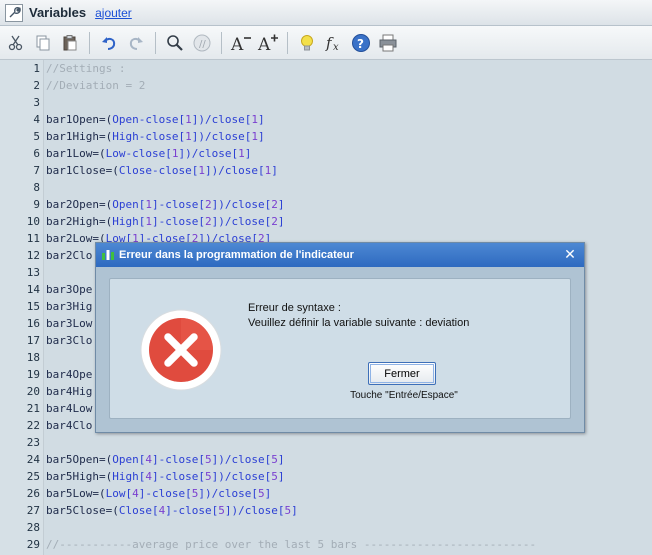 The image size is (652, 555). I want to click on line-number: 24, so click(33, 459).